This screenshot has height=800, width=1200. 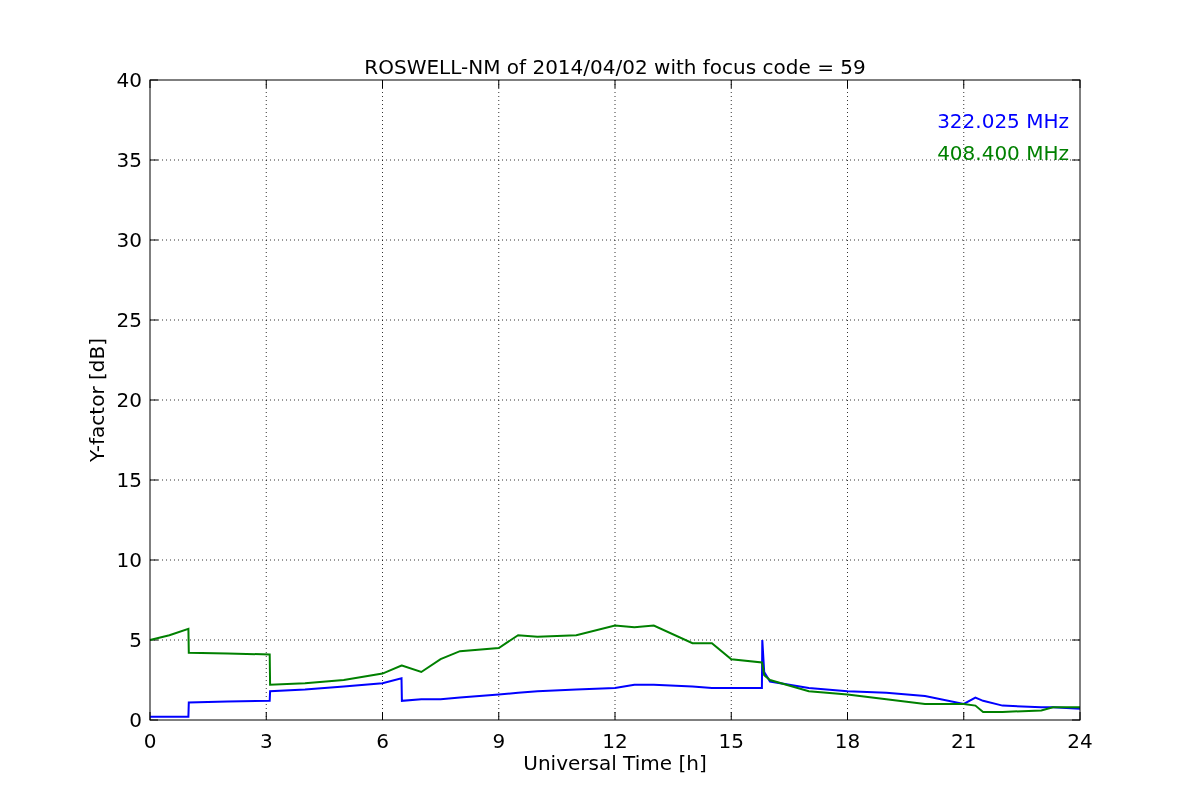 I want to click on x-tick-label: 15, so click(x=731, y=741).